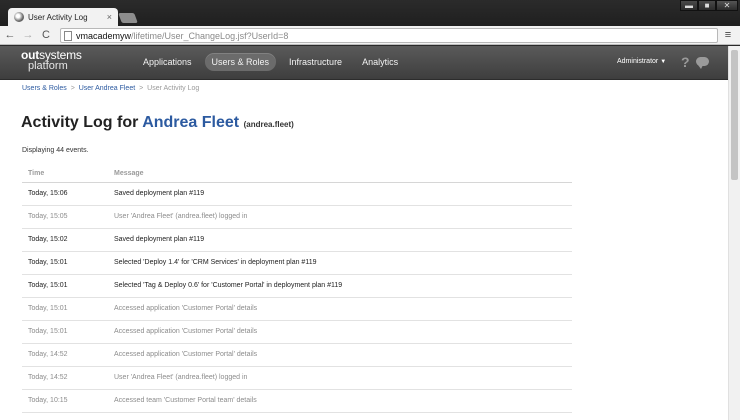 The image size is (740, 420). I want to click on scrollbar-thumb, so click(734, 115).